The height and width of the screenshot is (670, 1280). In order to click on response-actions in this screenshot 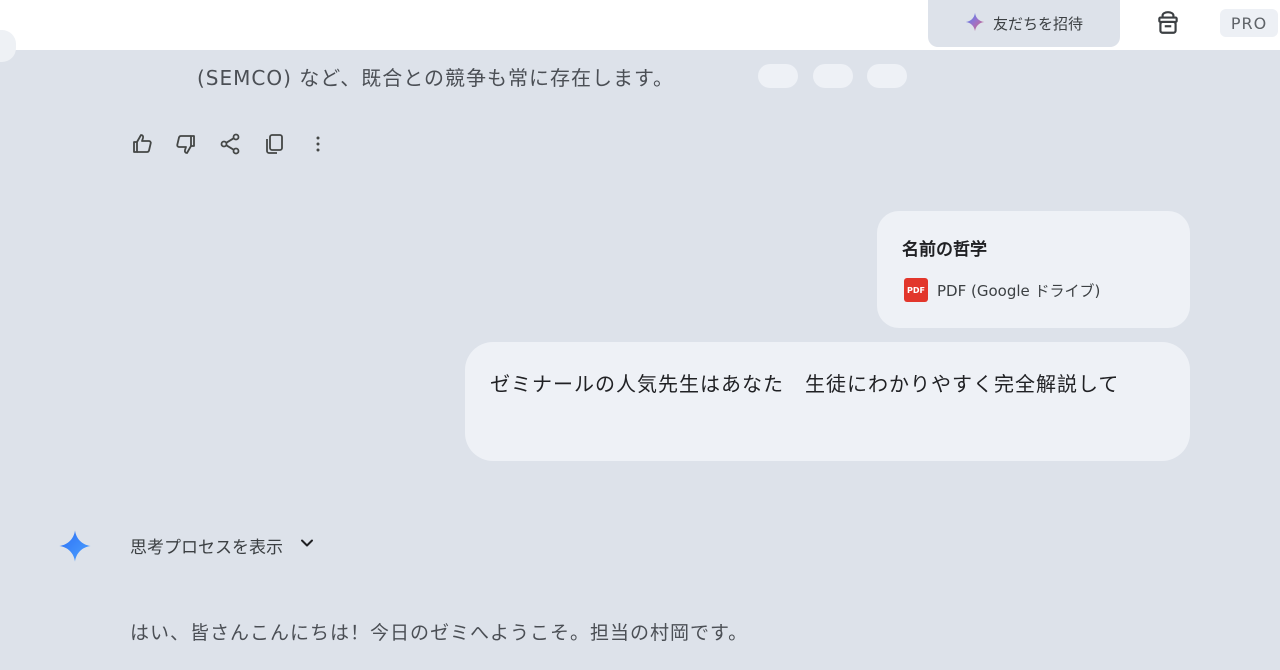, I will do `click(238, 144)`.